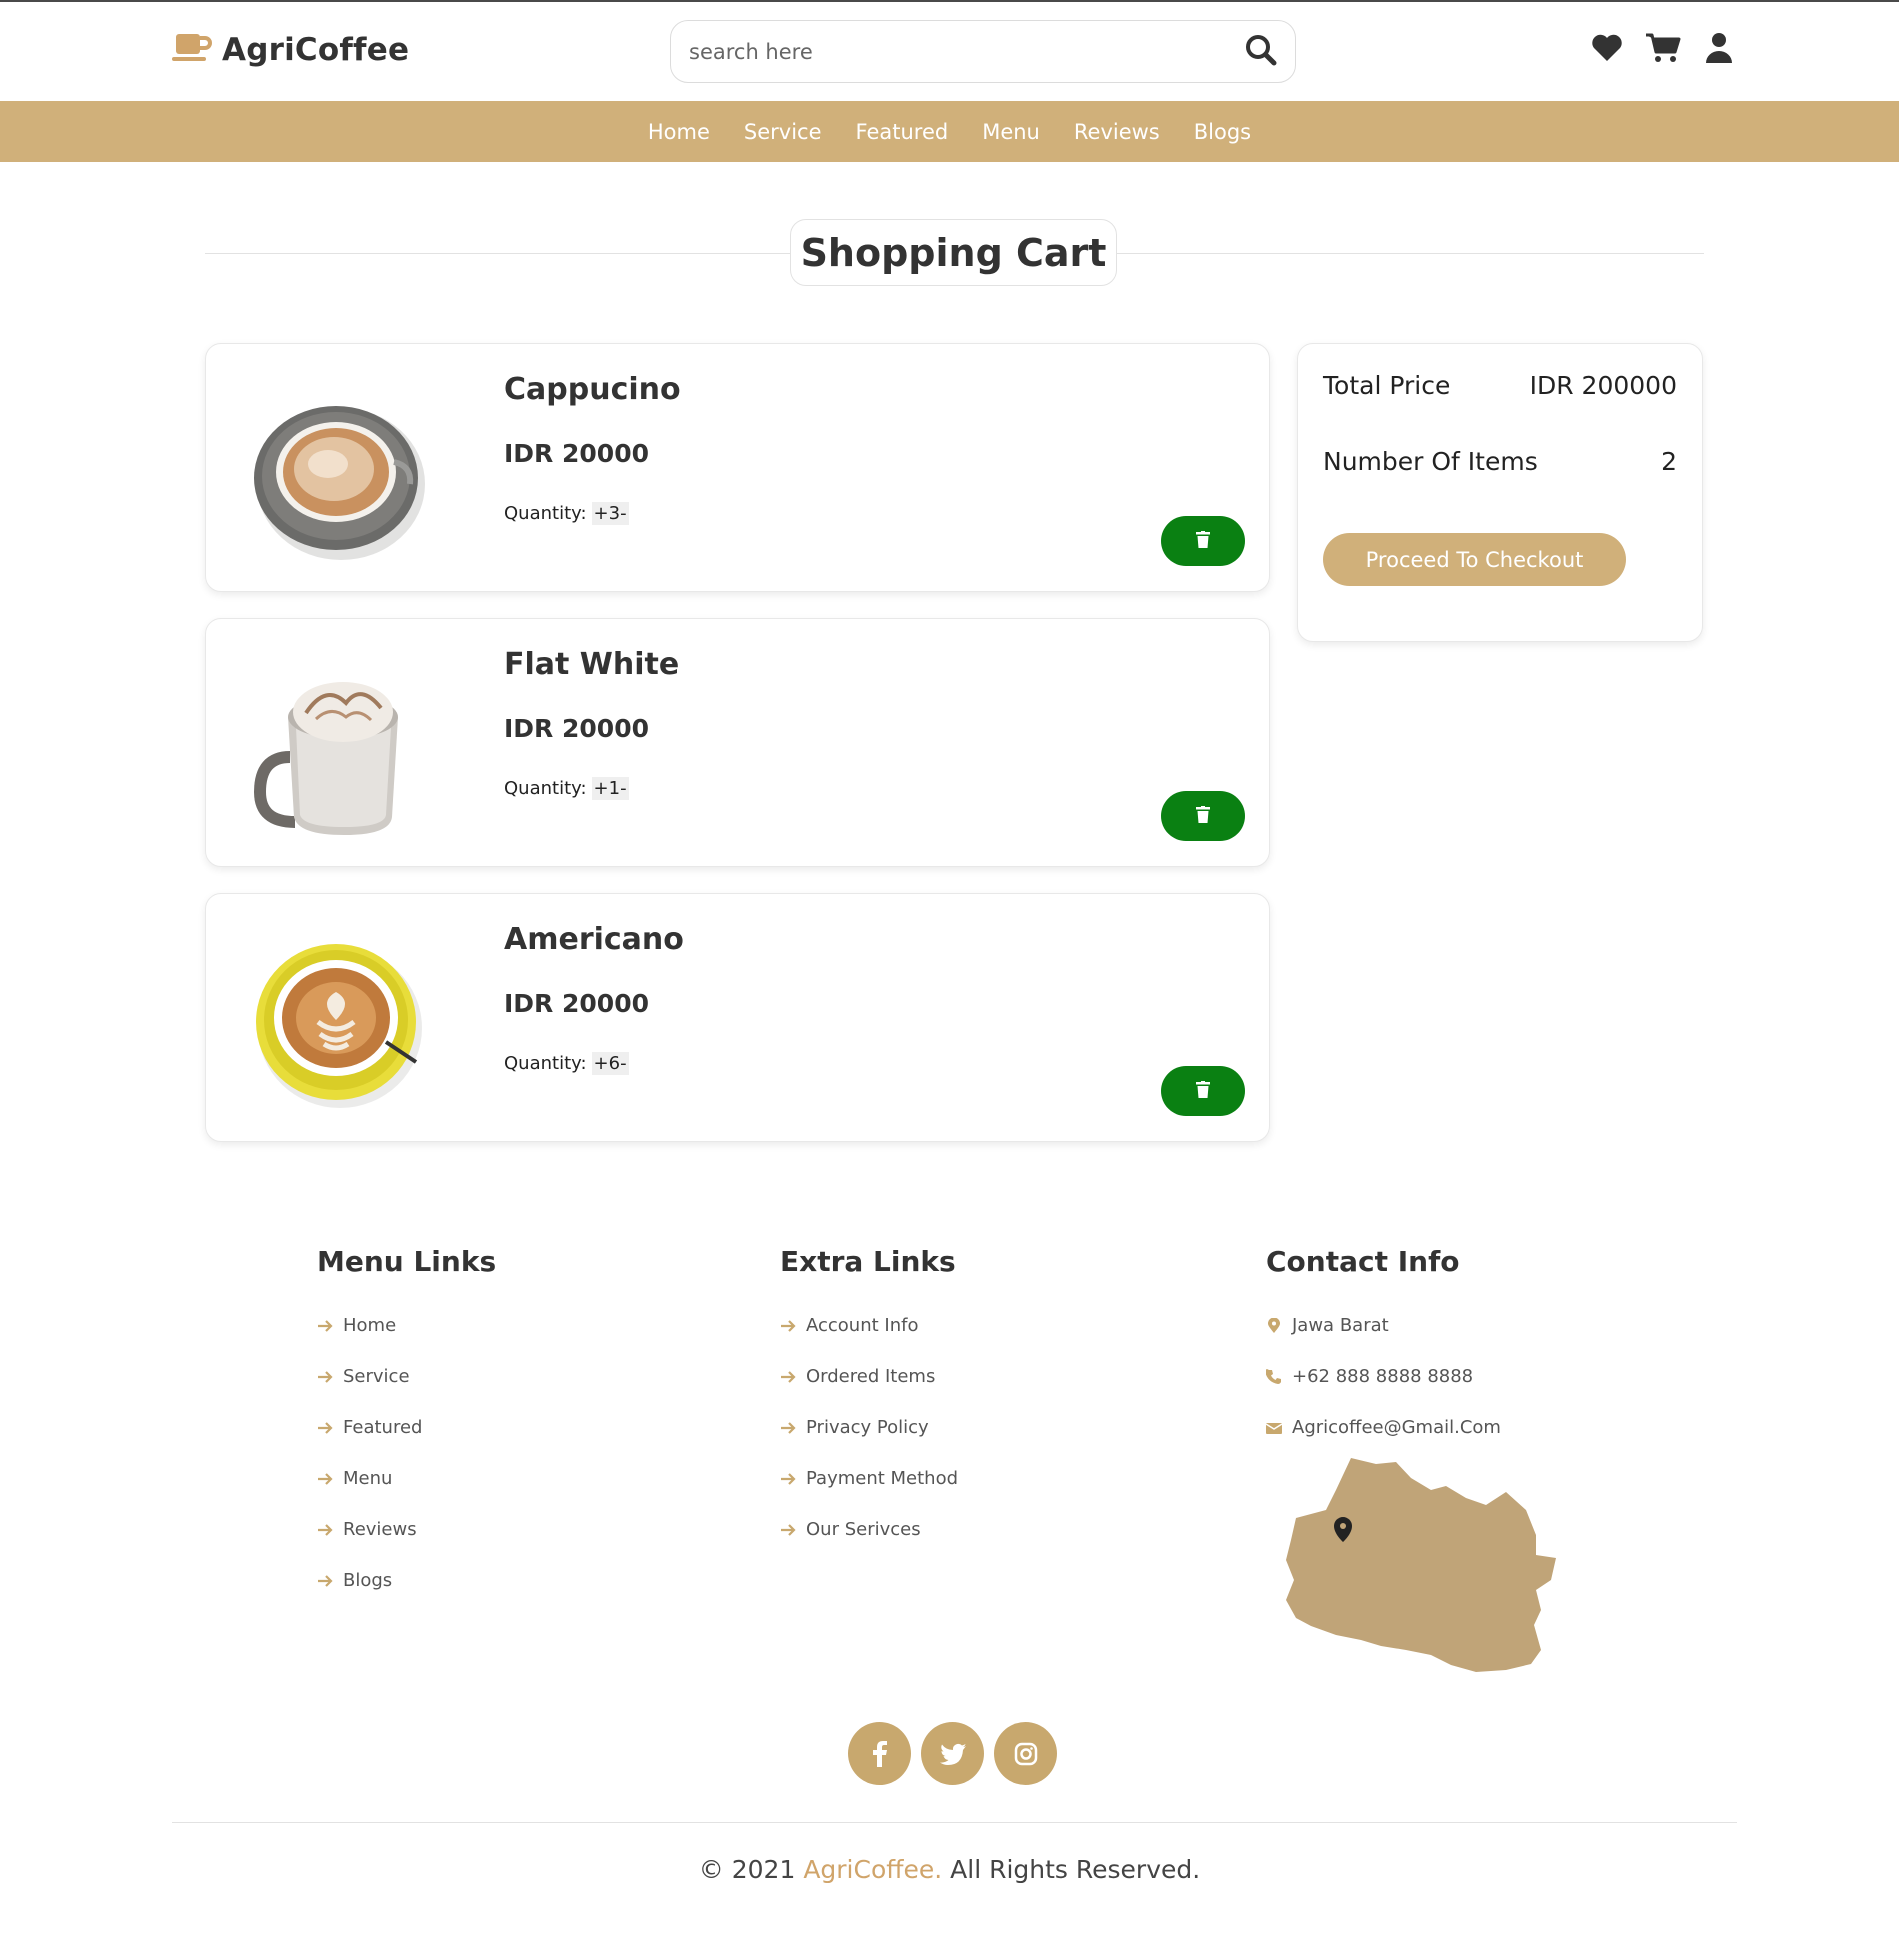  I want to click on items-count-row: Number Of Items 2, so click(1500, 461).